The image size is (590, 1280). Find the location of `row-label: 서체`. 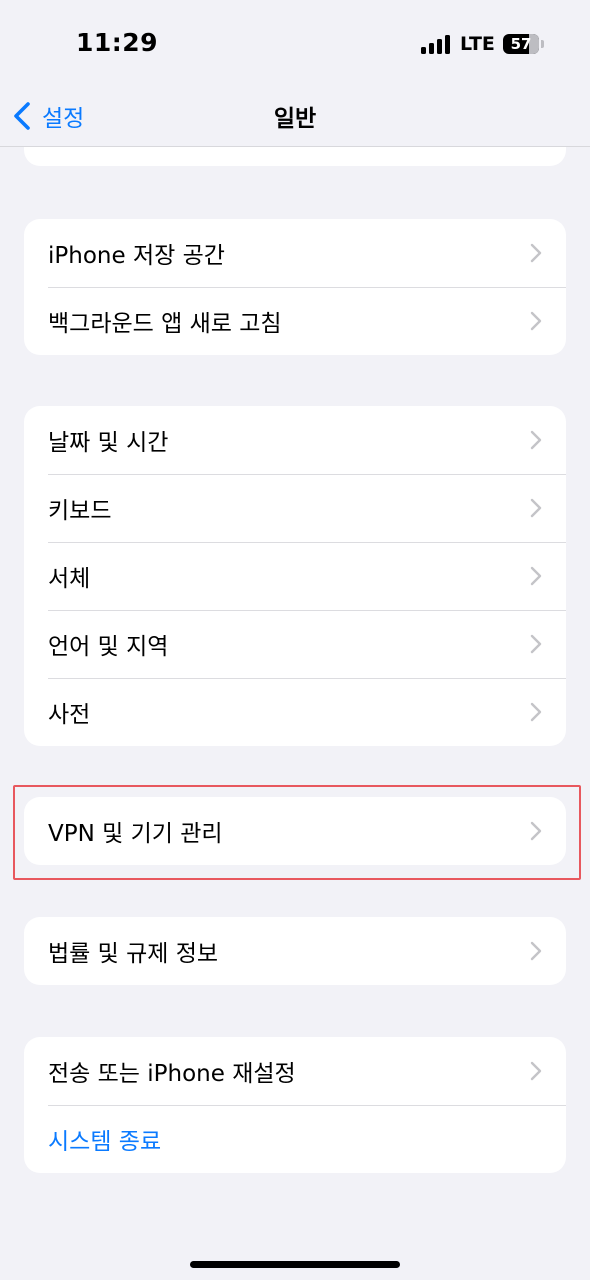

row-label: 서체 is located at coordinates (69, 579).